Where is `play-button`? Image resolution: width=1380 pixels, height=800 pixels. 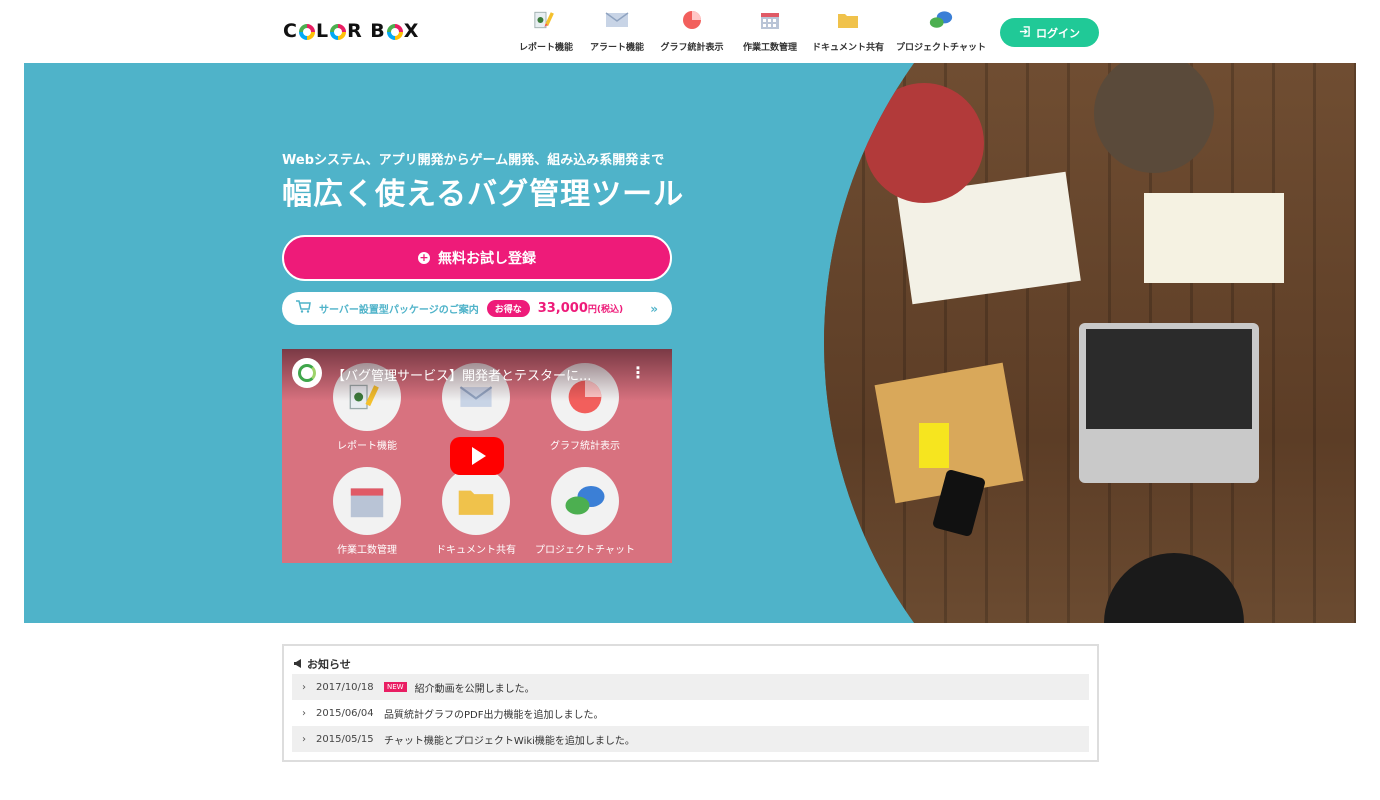
play-button is located at coordinates (477, 456).